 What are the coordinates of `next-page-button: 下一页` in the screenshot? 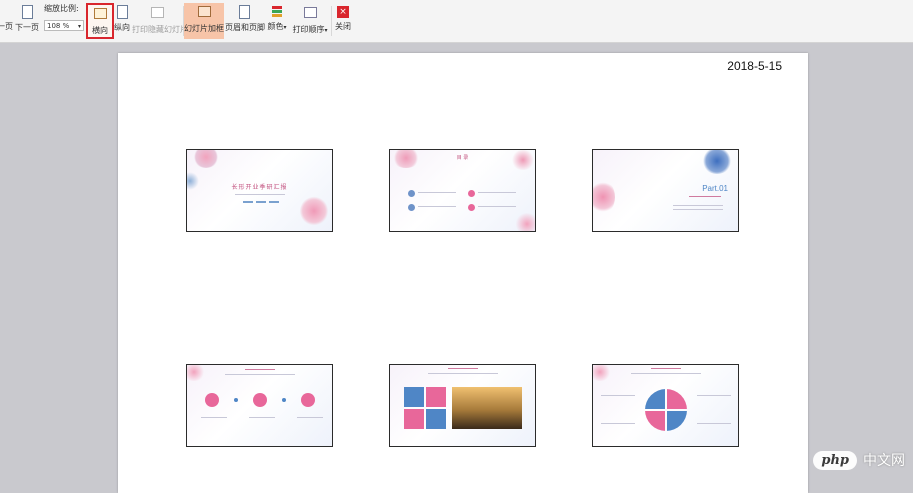 It's located at (27, 21).